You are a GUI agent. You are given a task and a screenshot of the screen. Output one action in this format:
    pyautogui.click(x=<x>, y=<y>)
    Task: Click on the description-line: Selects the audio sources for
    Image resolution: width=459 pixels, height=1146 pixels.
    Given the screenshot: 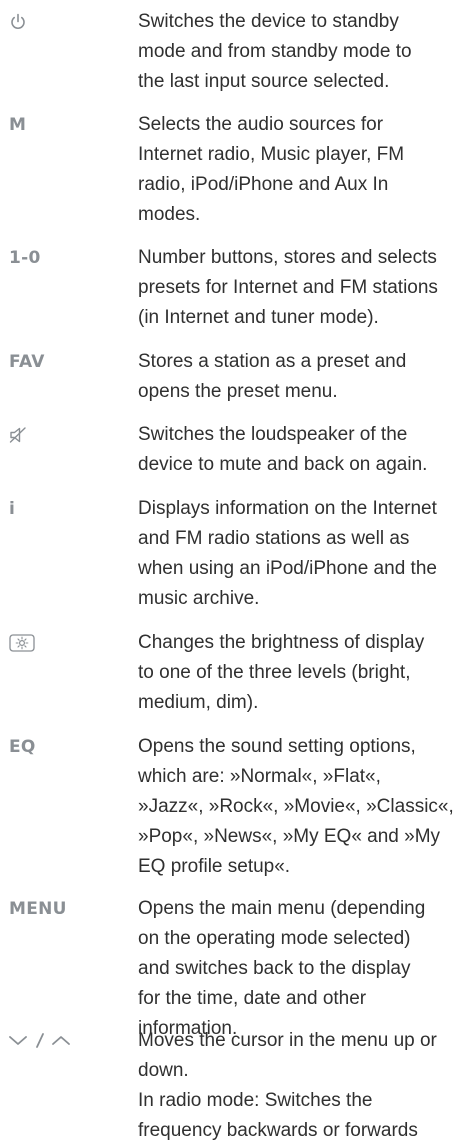 What is the action you would take?
    pyautogui.click(x=261, y=124)
    